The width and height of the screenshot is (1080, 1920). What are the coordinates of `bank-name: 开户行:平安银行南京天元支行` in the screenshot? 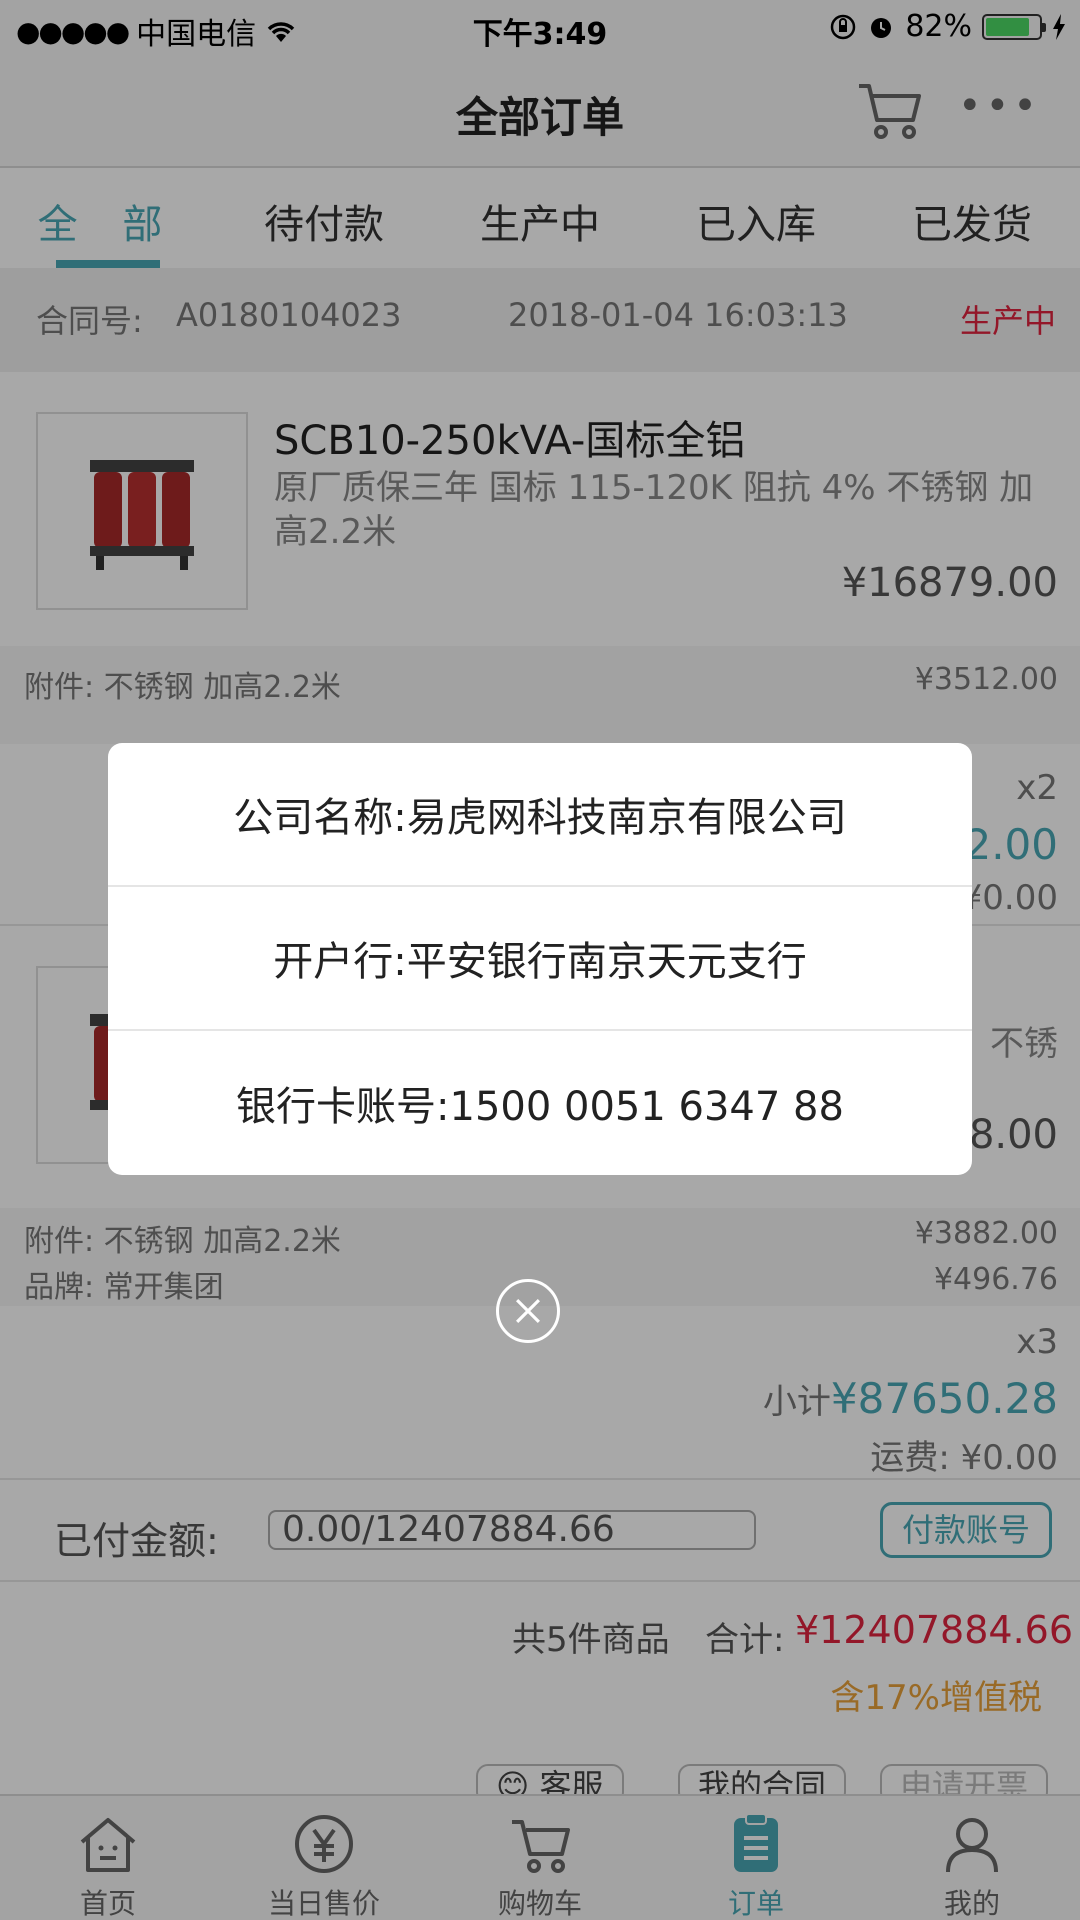 It's located at (540, 959).